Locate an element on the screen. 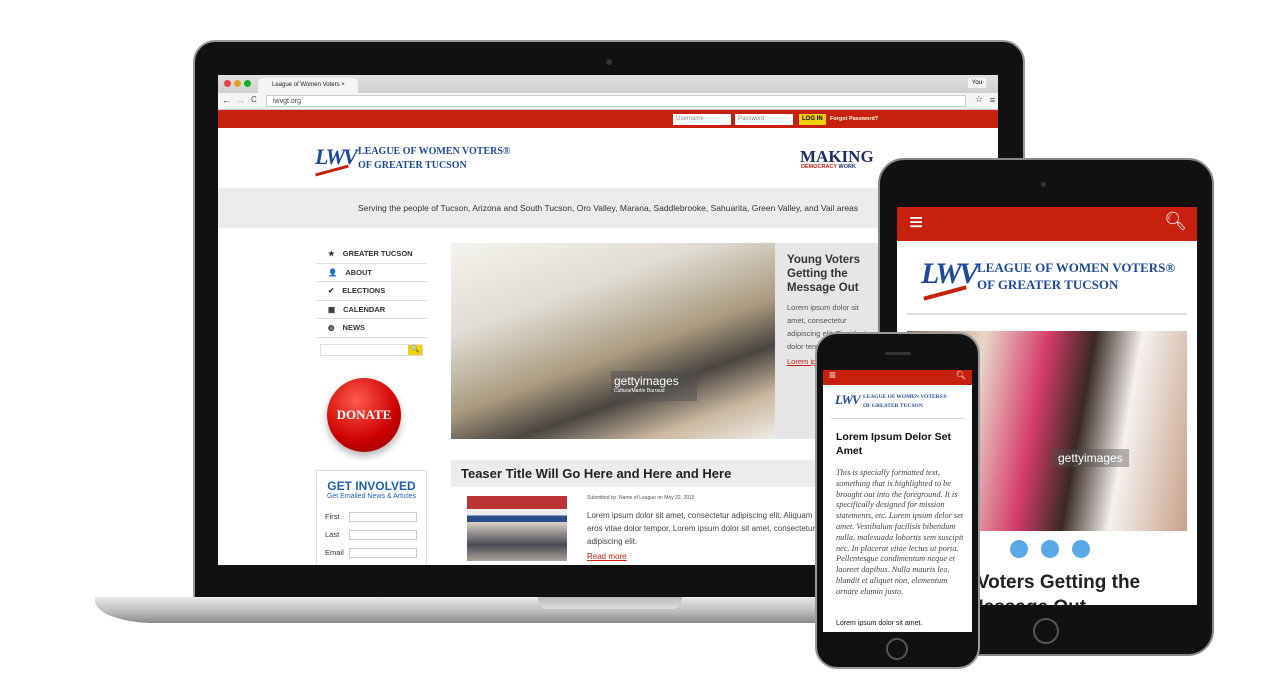 The height and width of the screenshot is (700, 1280). teaser-thumbnail is located at coordinates (517, 528).